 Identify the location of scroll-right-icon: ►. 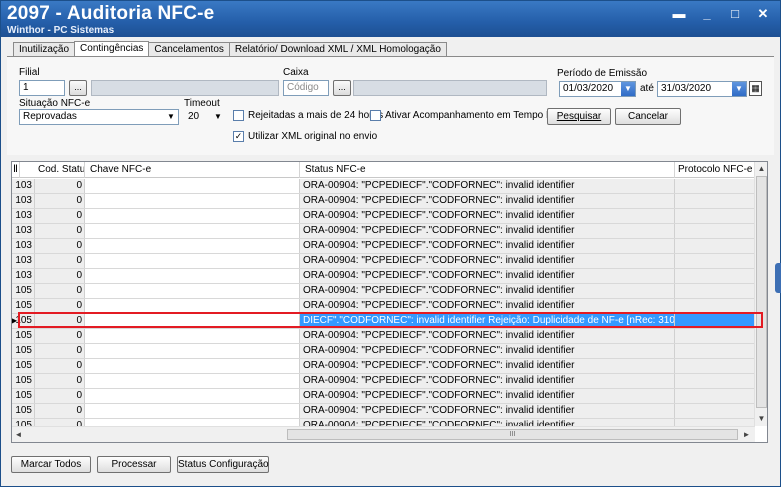
(746, 434).